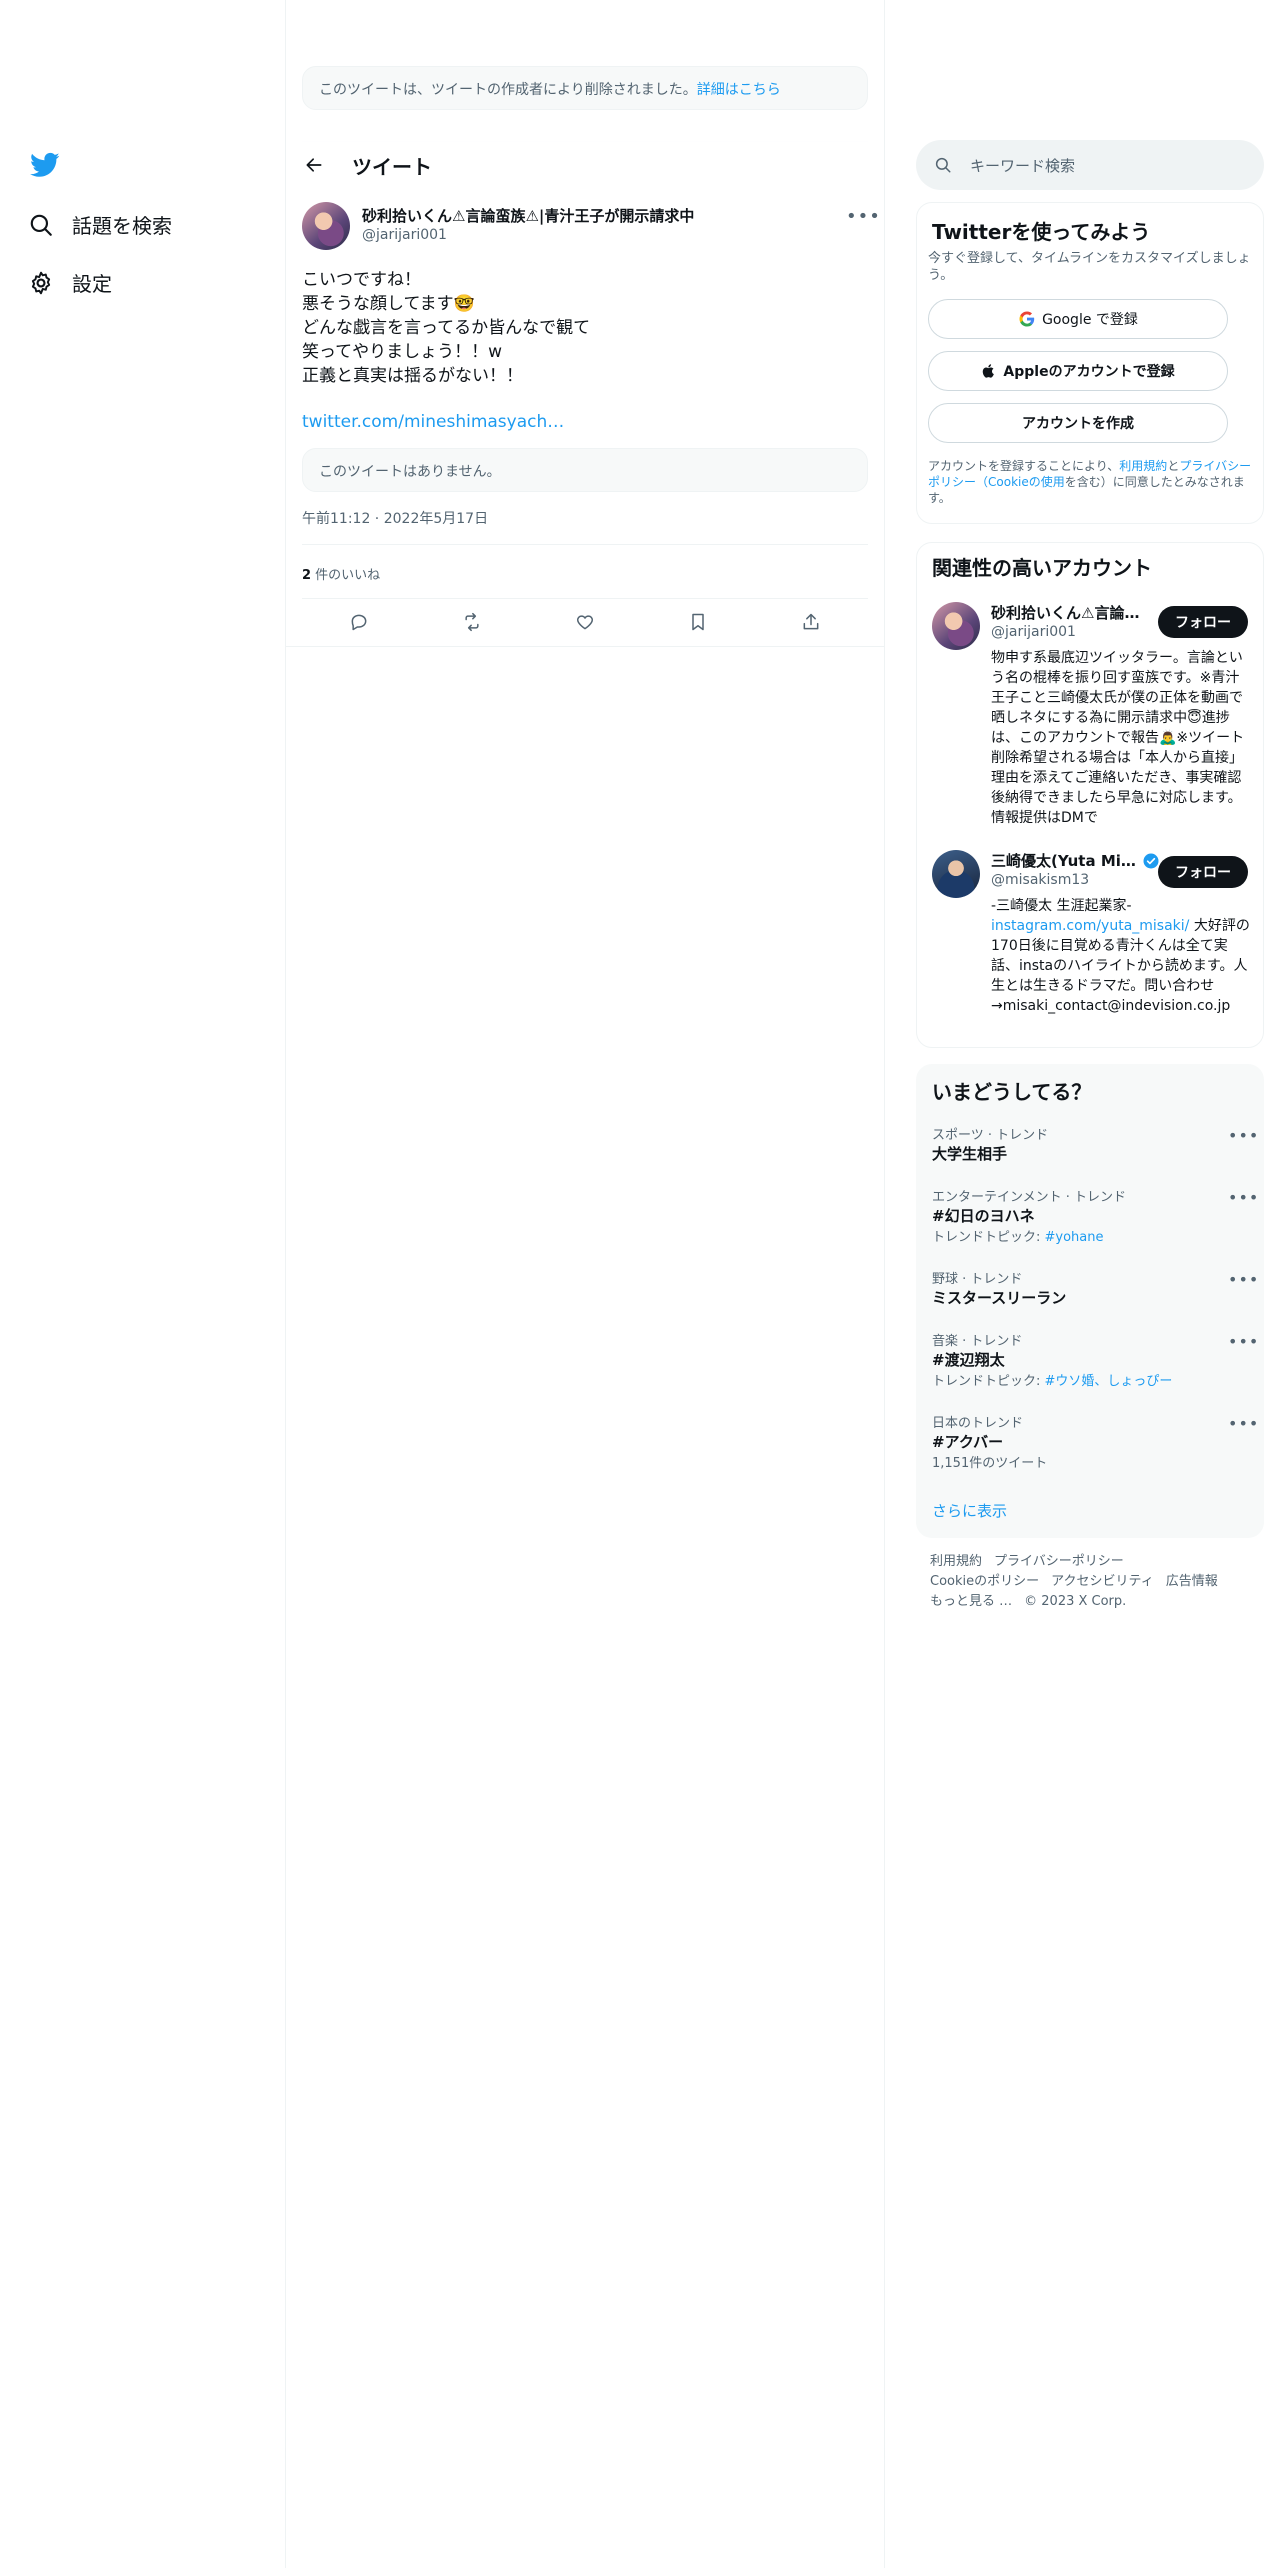 Image resolution: width=1284 pixels, height=2568 pixels. What do you see at coordinates (1024, 466) in the screenshot?
I see `legal-text: アカウントを登録することにより、` at bounding box center [1024, 466].